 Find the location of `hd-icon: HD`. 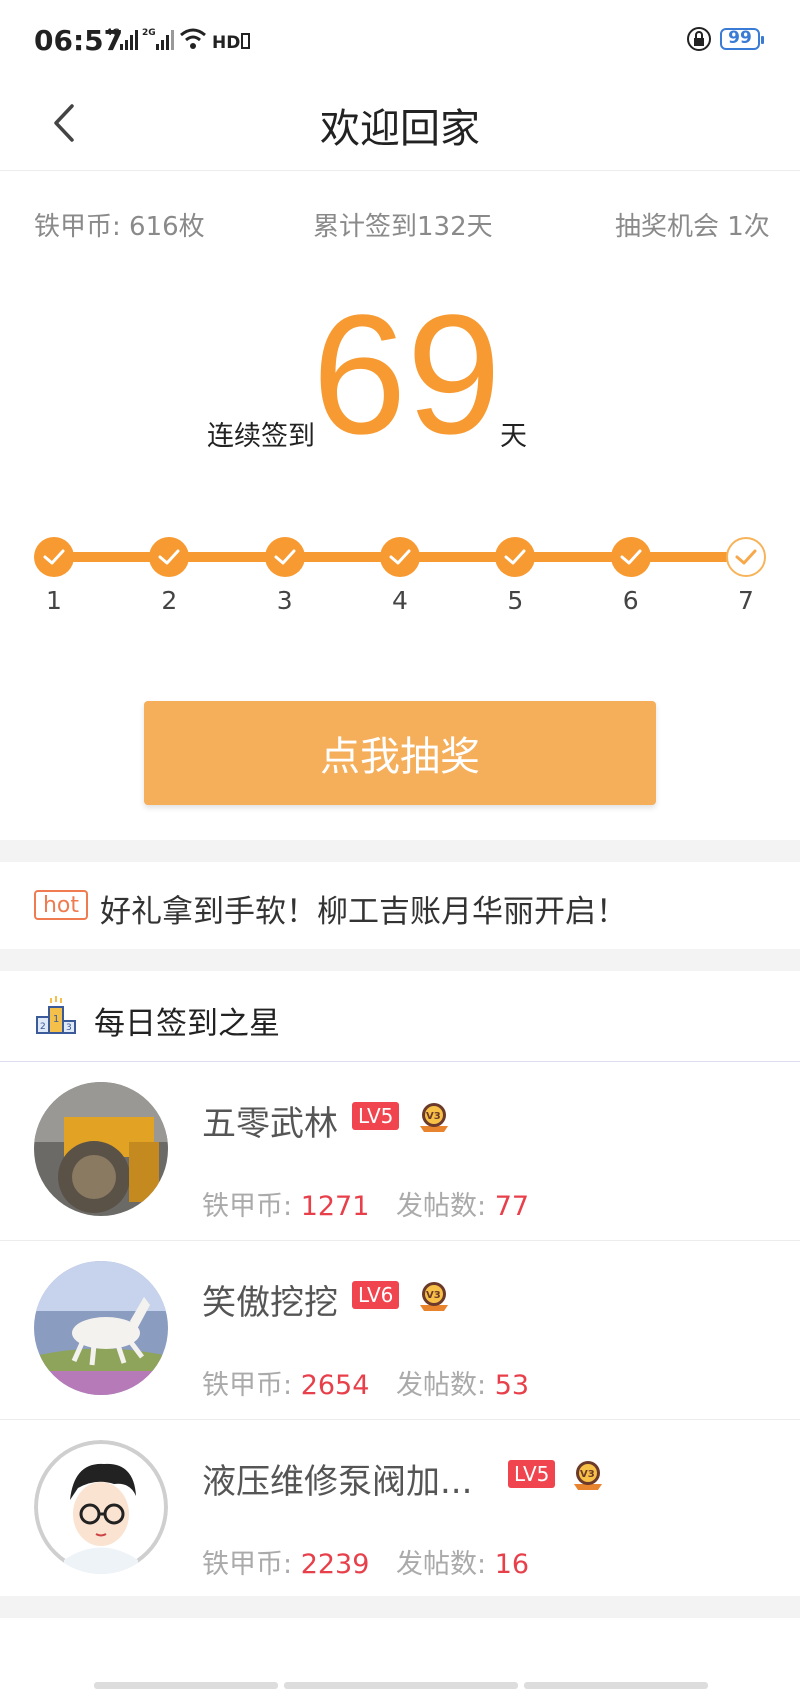

hd-icon: HD is located at coordinates (231, 42).